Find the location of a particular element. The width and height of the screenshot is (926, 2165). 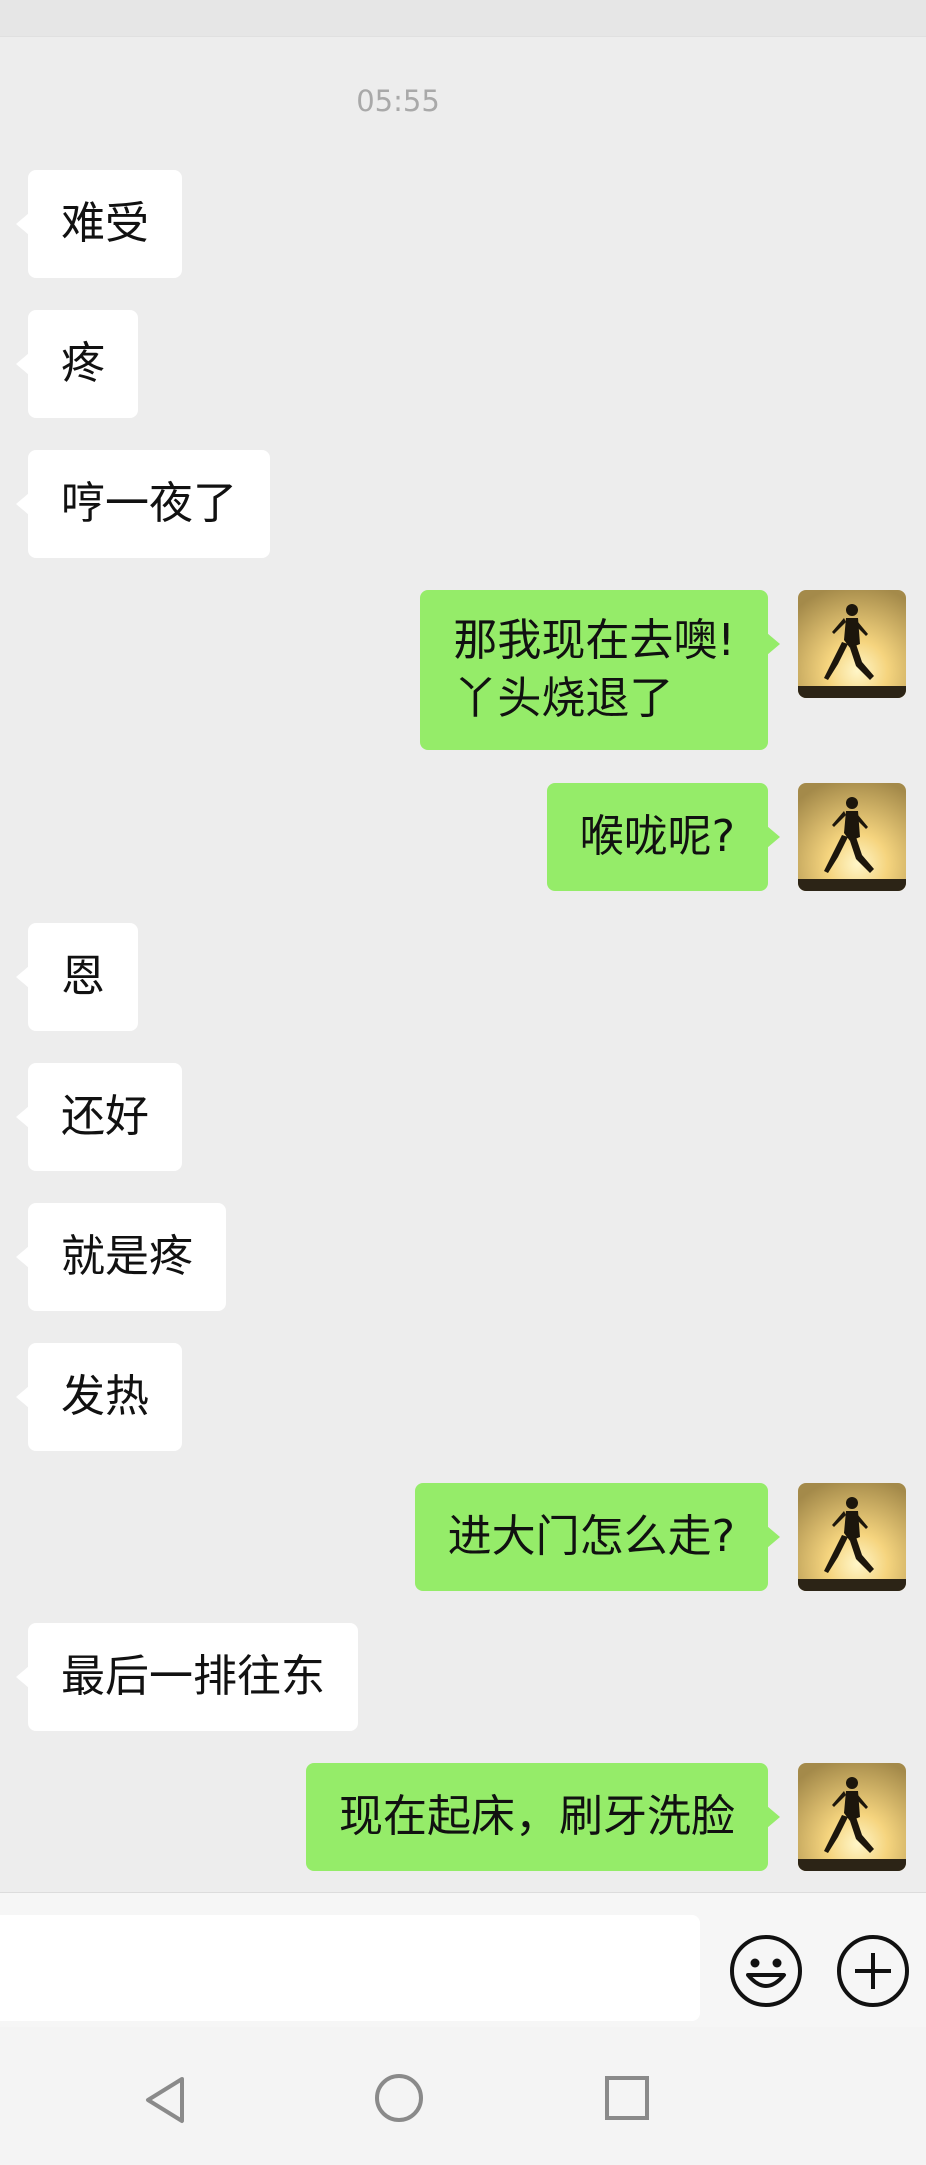

message-bubble: 恩 is located at coordinates (77, 977).